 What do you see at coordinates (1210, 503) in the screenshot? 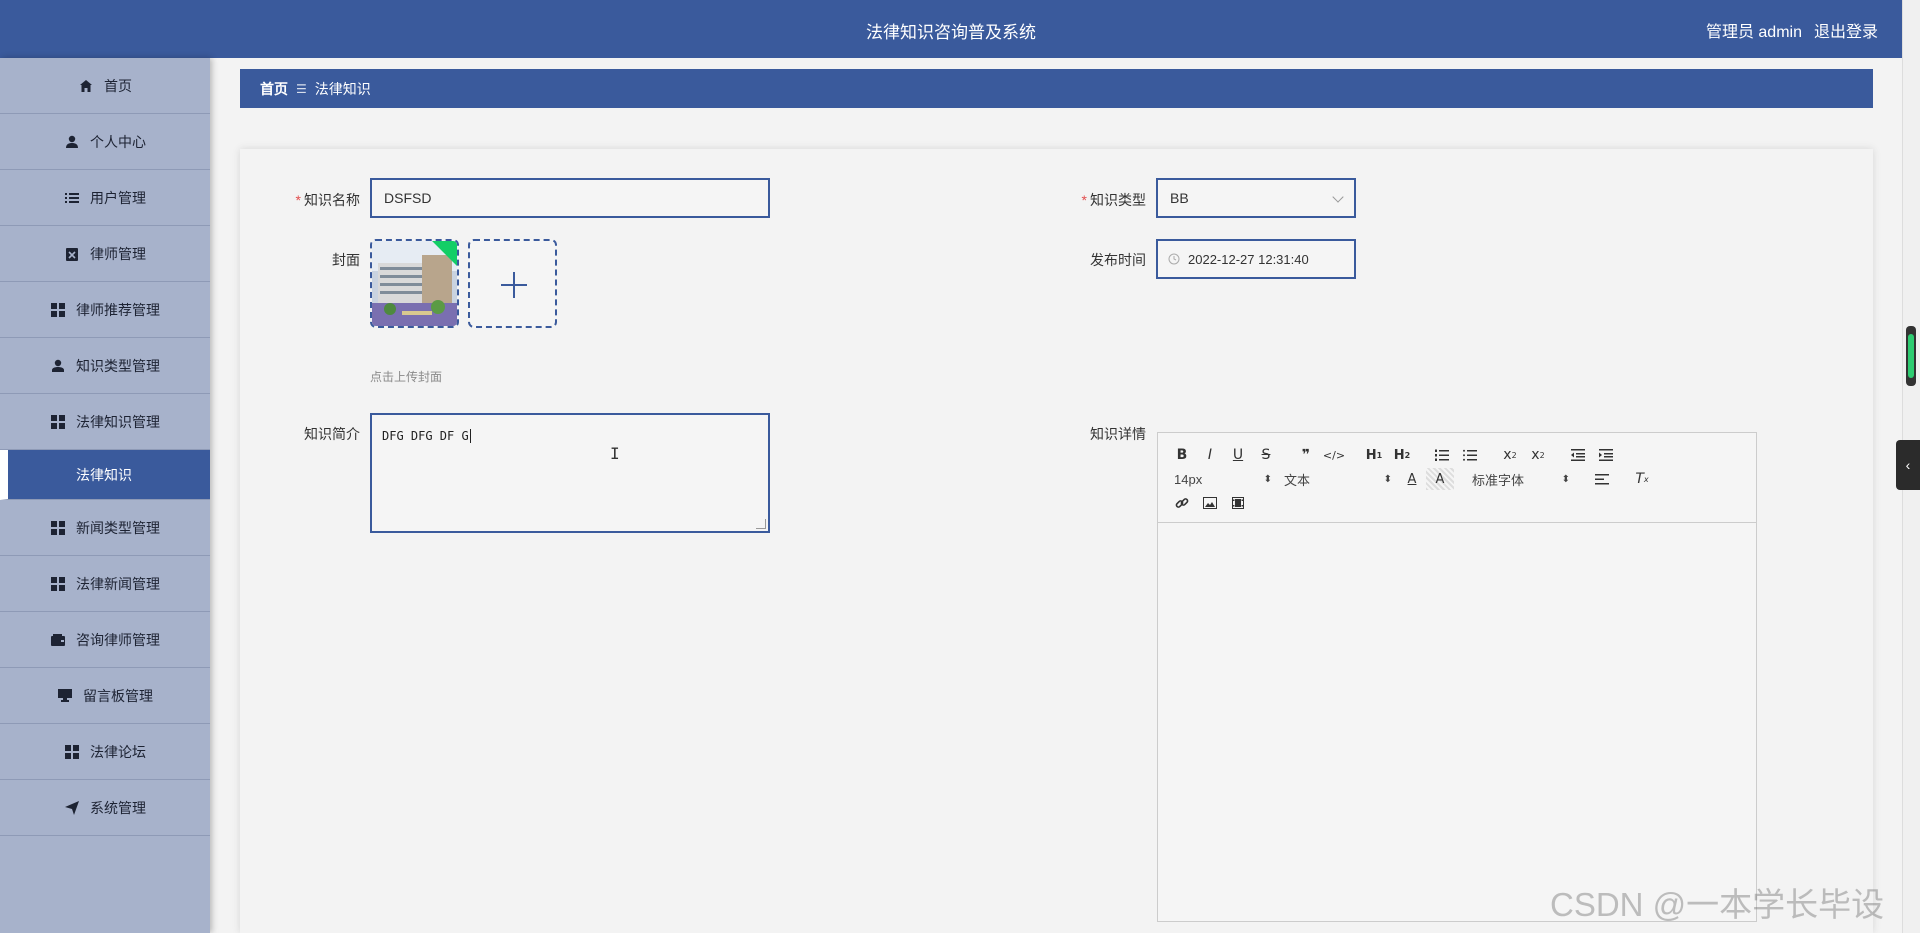
I see `image-icon` at bounding box center [1210, 503].